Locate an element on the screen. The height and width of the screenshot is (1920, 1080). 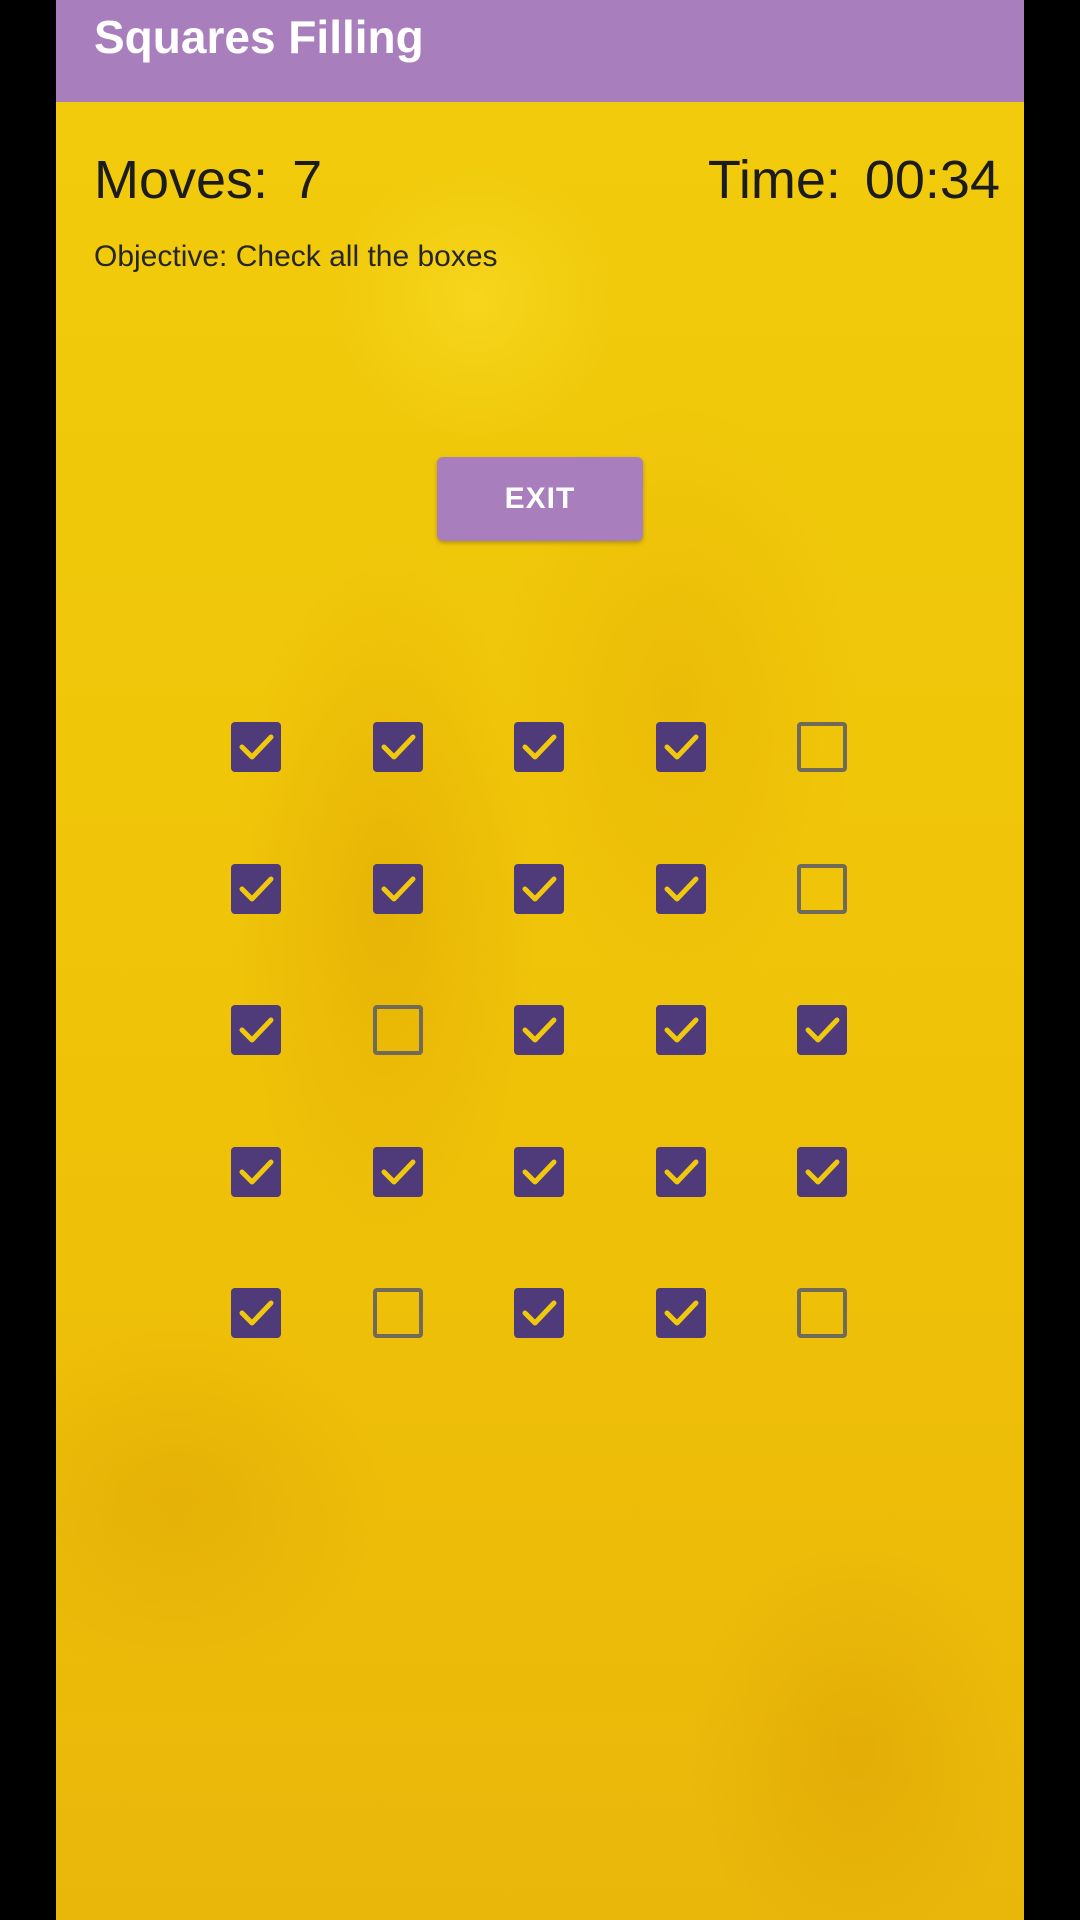
checkbox-r5-c3 is located at coordinates (539, 1313).